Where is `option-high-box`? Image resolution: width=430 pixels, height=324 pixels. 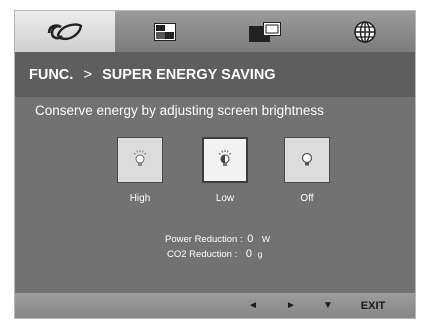
option-high-box is located at coordinates (140, 160).